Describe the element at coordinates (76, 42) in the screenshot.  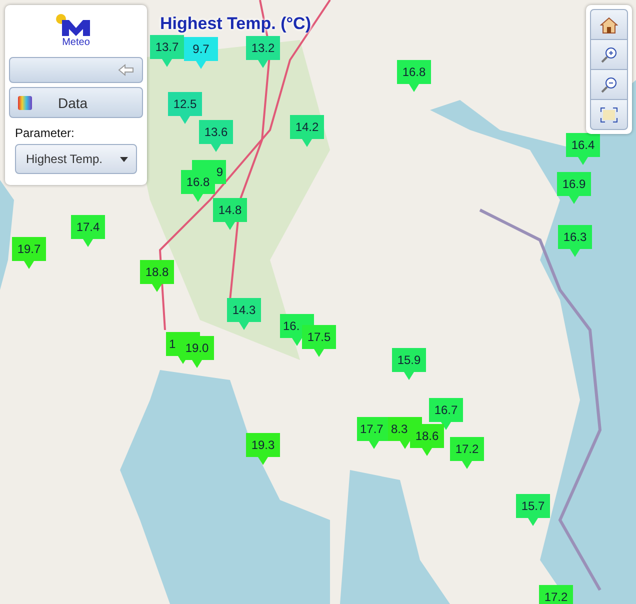
I see `logo-text: Meteo` at that location.